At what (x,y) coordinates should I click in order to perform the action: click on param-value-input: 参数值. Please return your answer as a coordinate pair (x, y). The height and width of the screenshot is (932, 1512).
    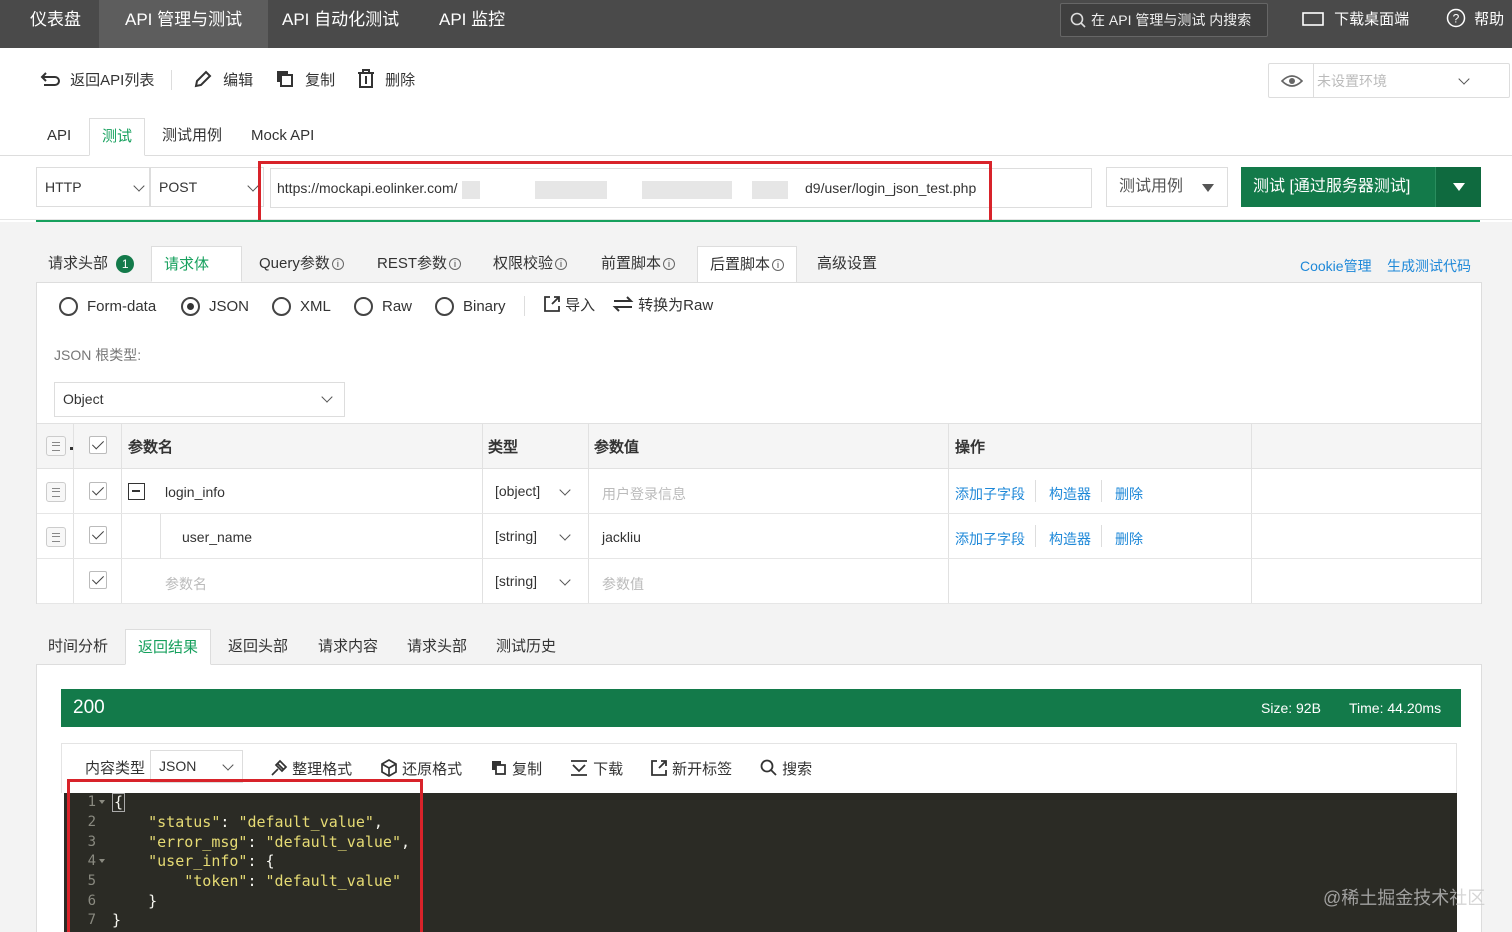
    Looking at the image, I should click on (623, 584).